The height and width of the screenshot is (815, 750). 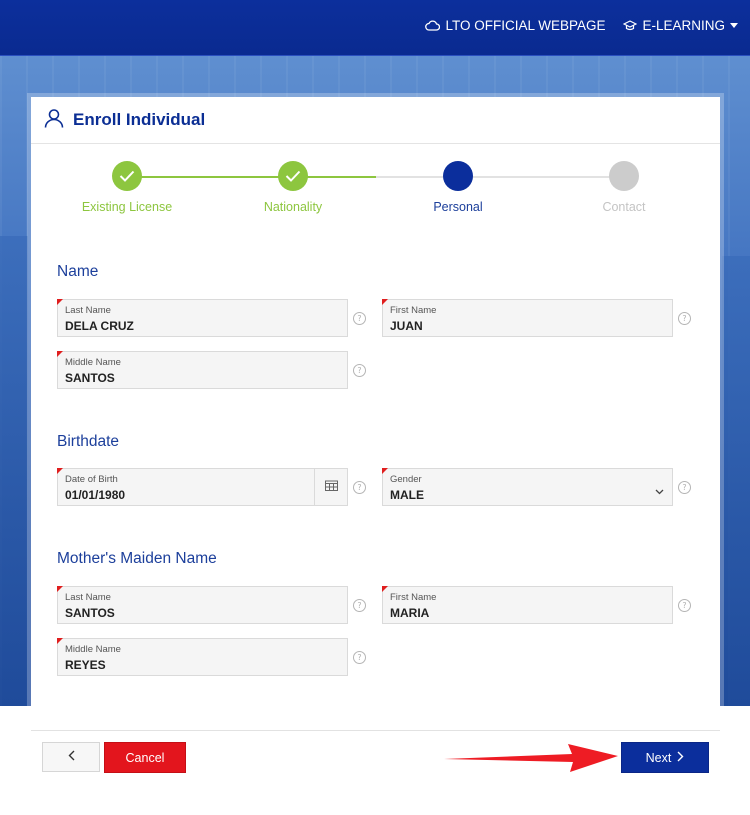 I want to click on first-name-field: First Name JUAN, so click(x=527, y=318).